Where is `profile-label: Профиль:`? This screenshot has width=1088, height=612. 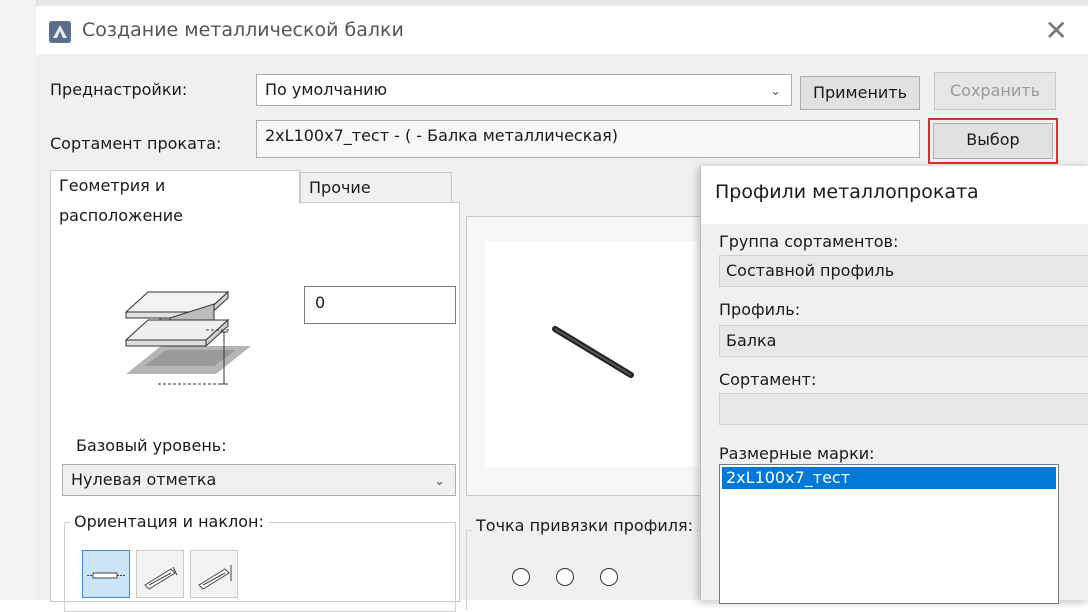
profile-label: Профиль: is located at coordinates (760, 309).